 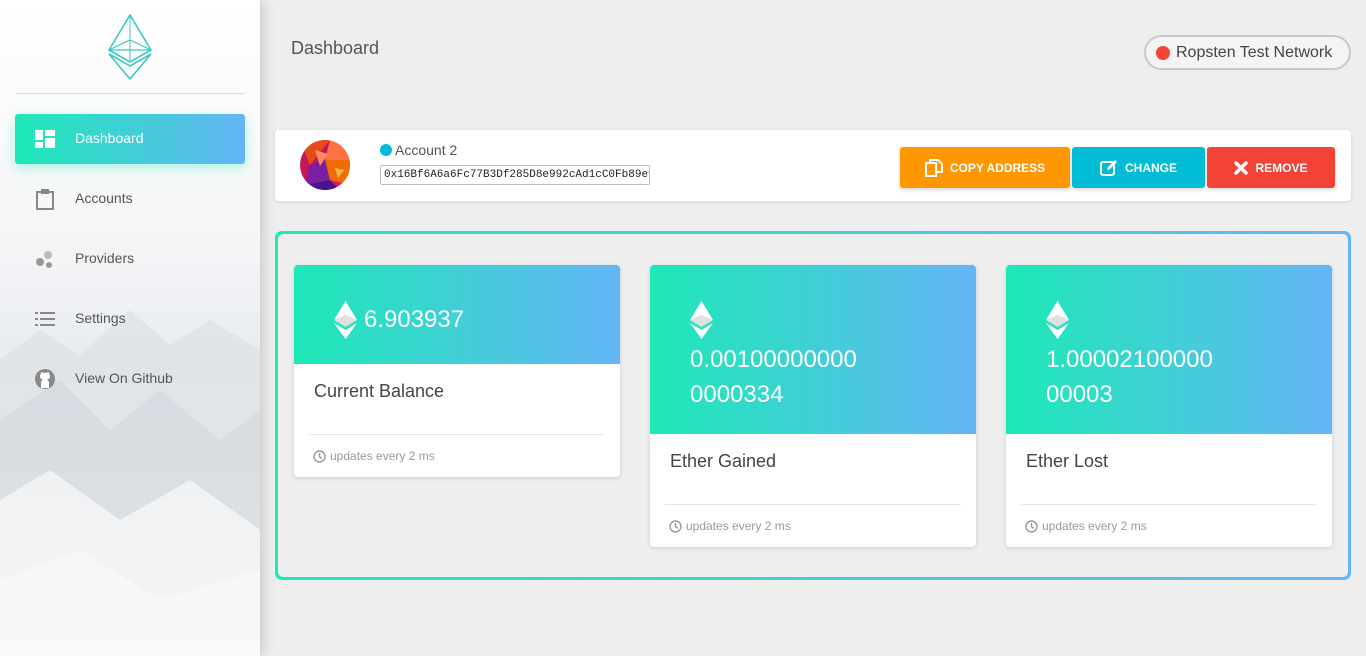 I want to click on stat-card-header: 0.00100000000 0000334, so click(x=813, y=349).